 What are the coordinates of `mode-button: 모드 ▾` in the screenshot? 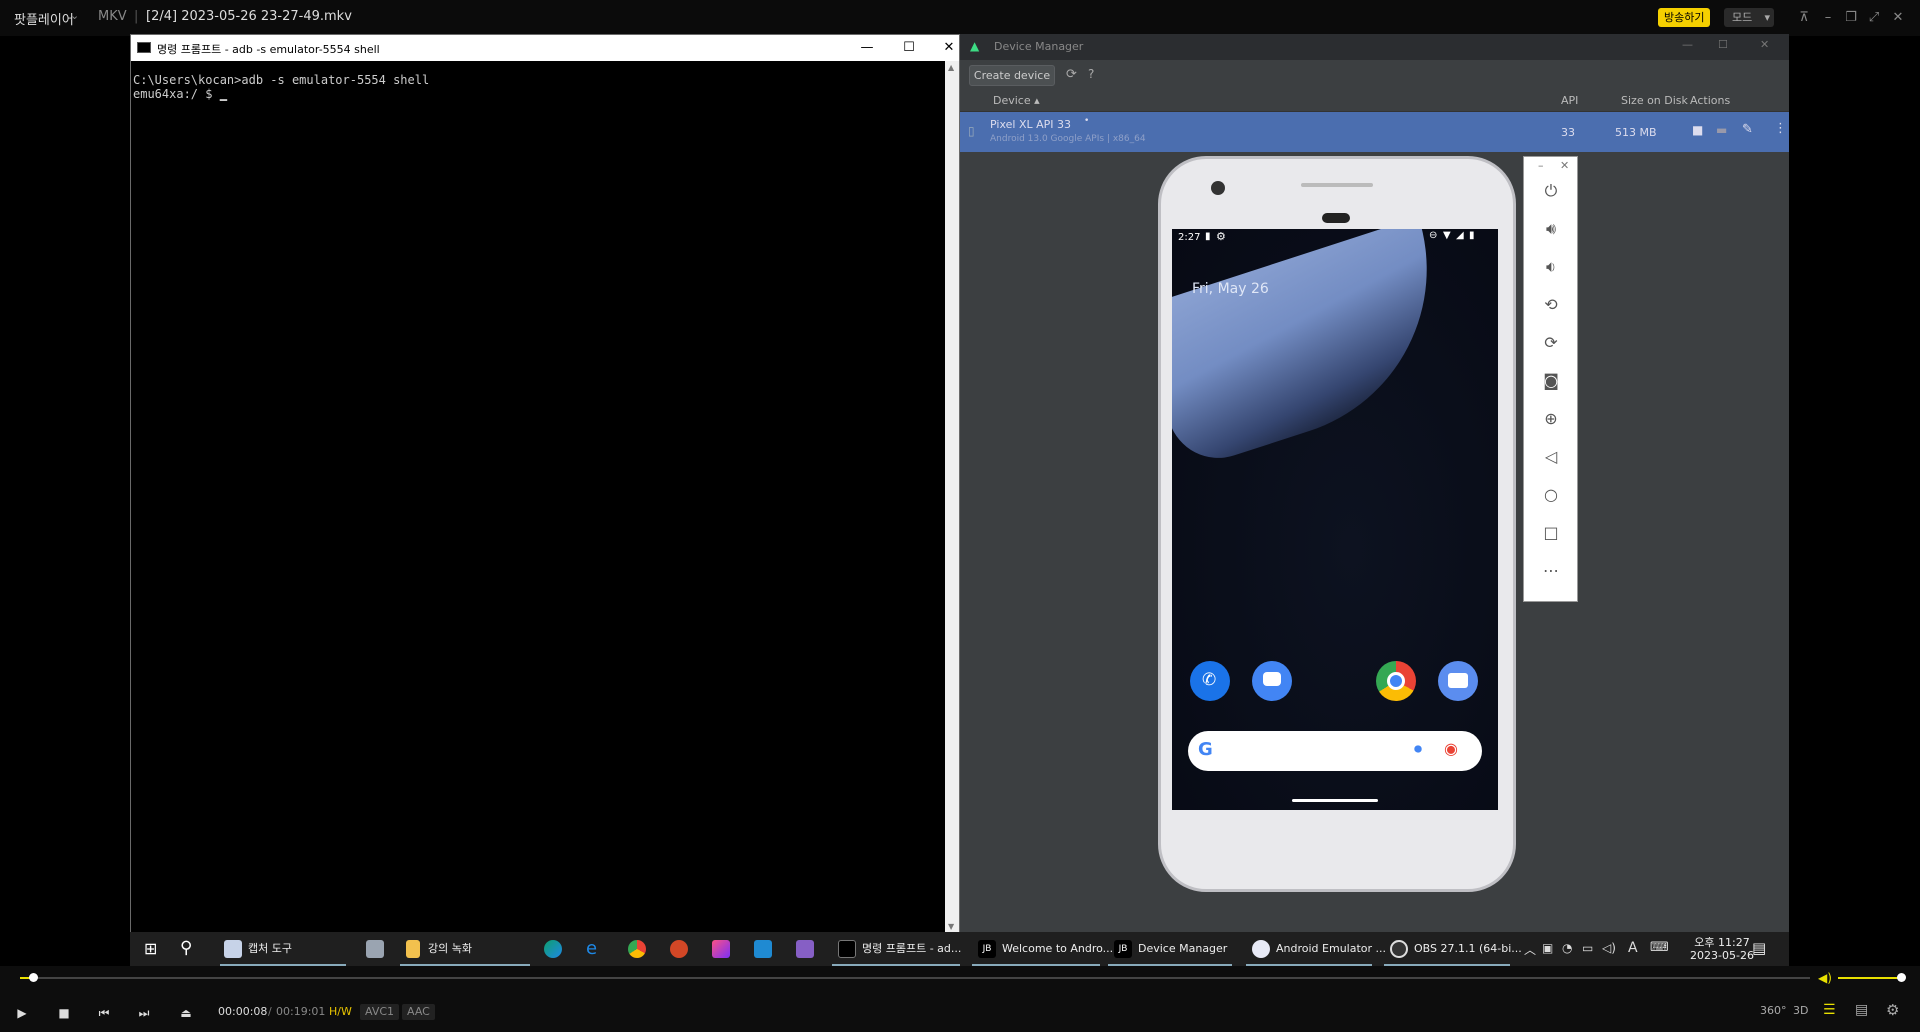 It's located at (1749, 17).